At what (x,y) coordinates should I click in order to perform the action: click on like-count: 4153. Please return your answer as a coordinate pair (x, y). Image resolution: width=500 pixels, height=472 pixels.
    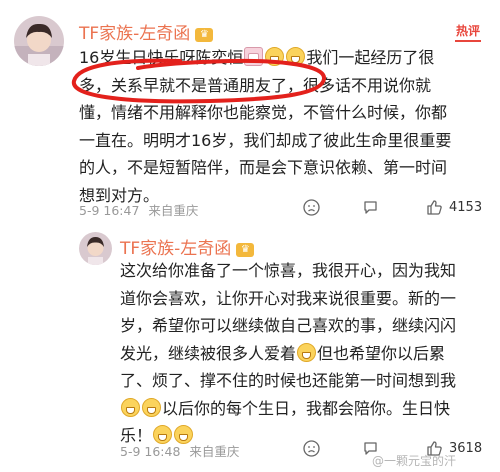
    Looking at the image, I should click on (466, 207).